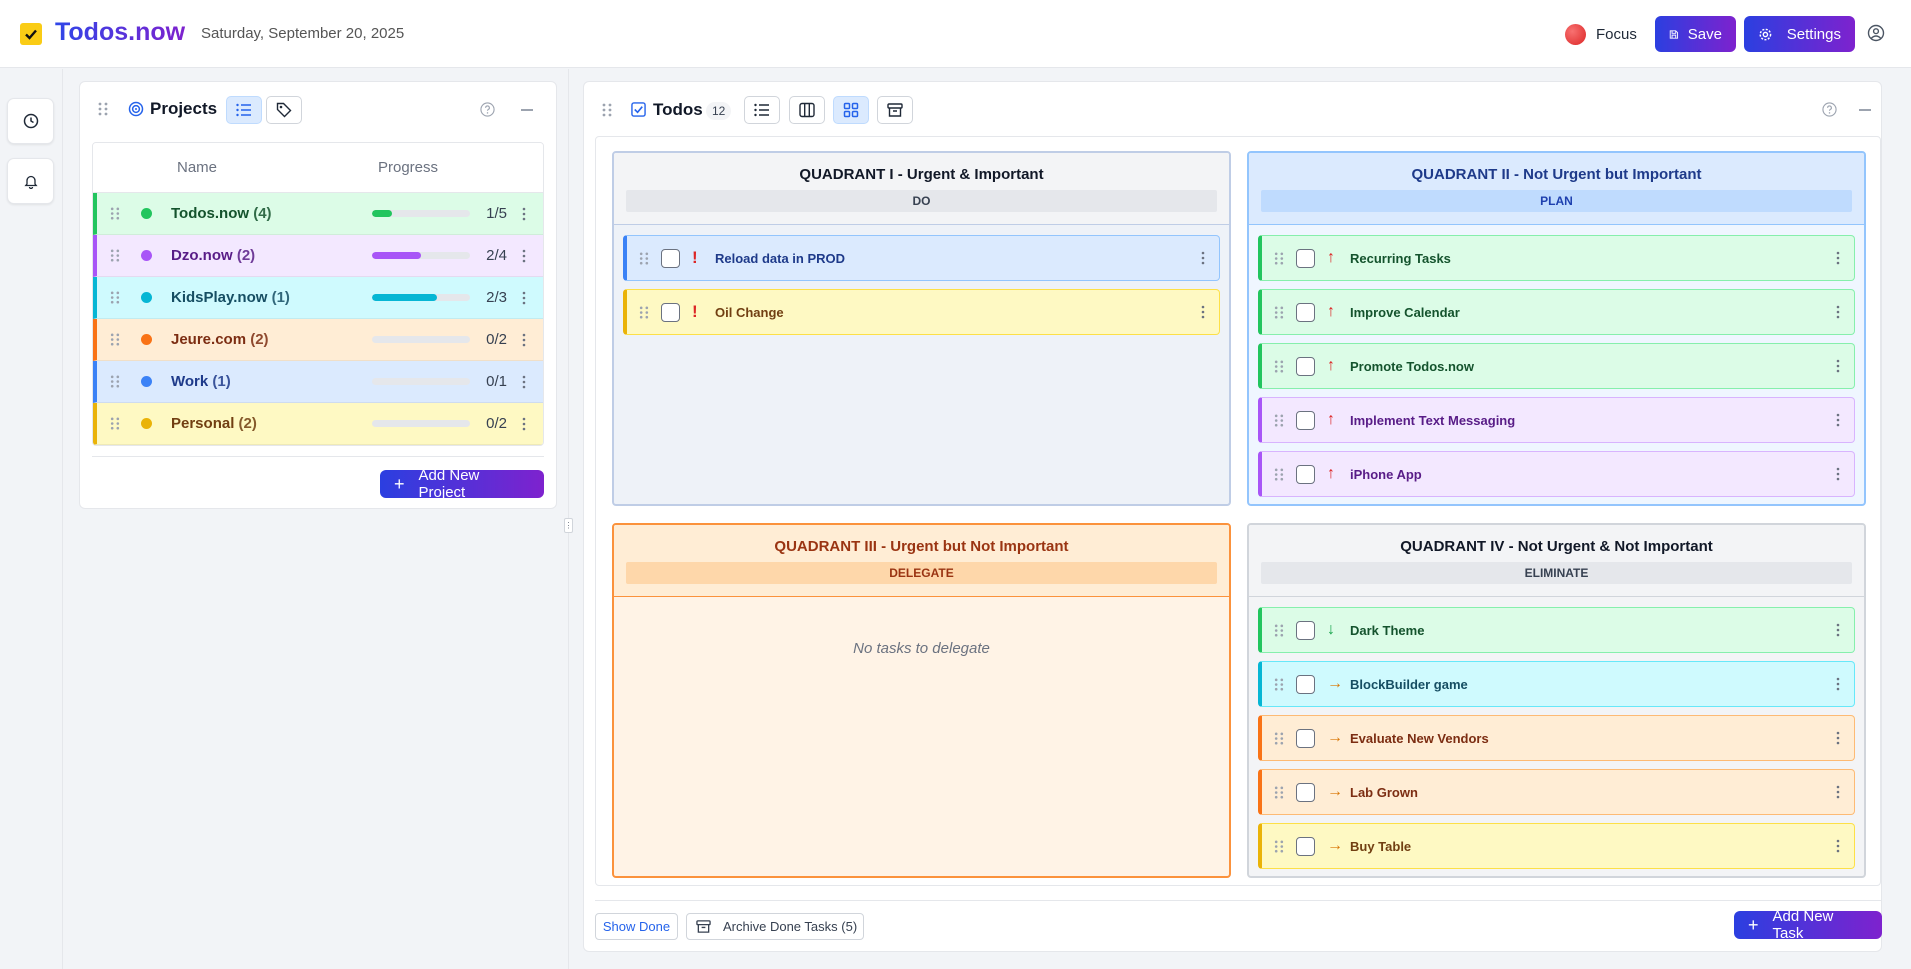 Image resolution: width=1911 pixels, height=969 pixels. Describe the element at coordinates (284, 110) in the screenshot. I see `tag-view-toggle` at that location.